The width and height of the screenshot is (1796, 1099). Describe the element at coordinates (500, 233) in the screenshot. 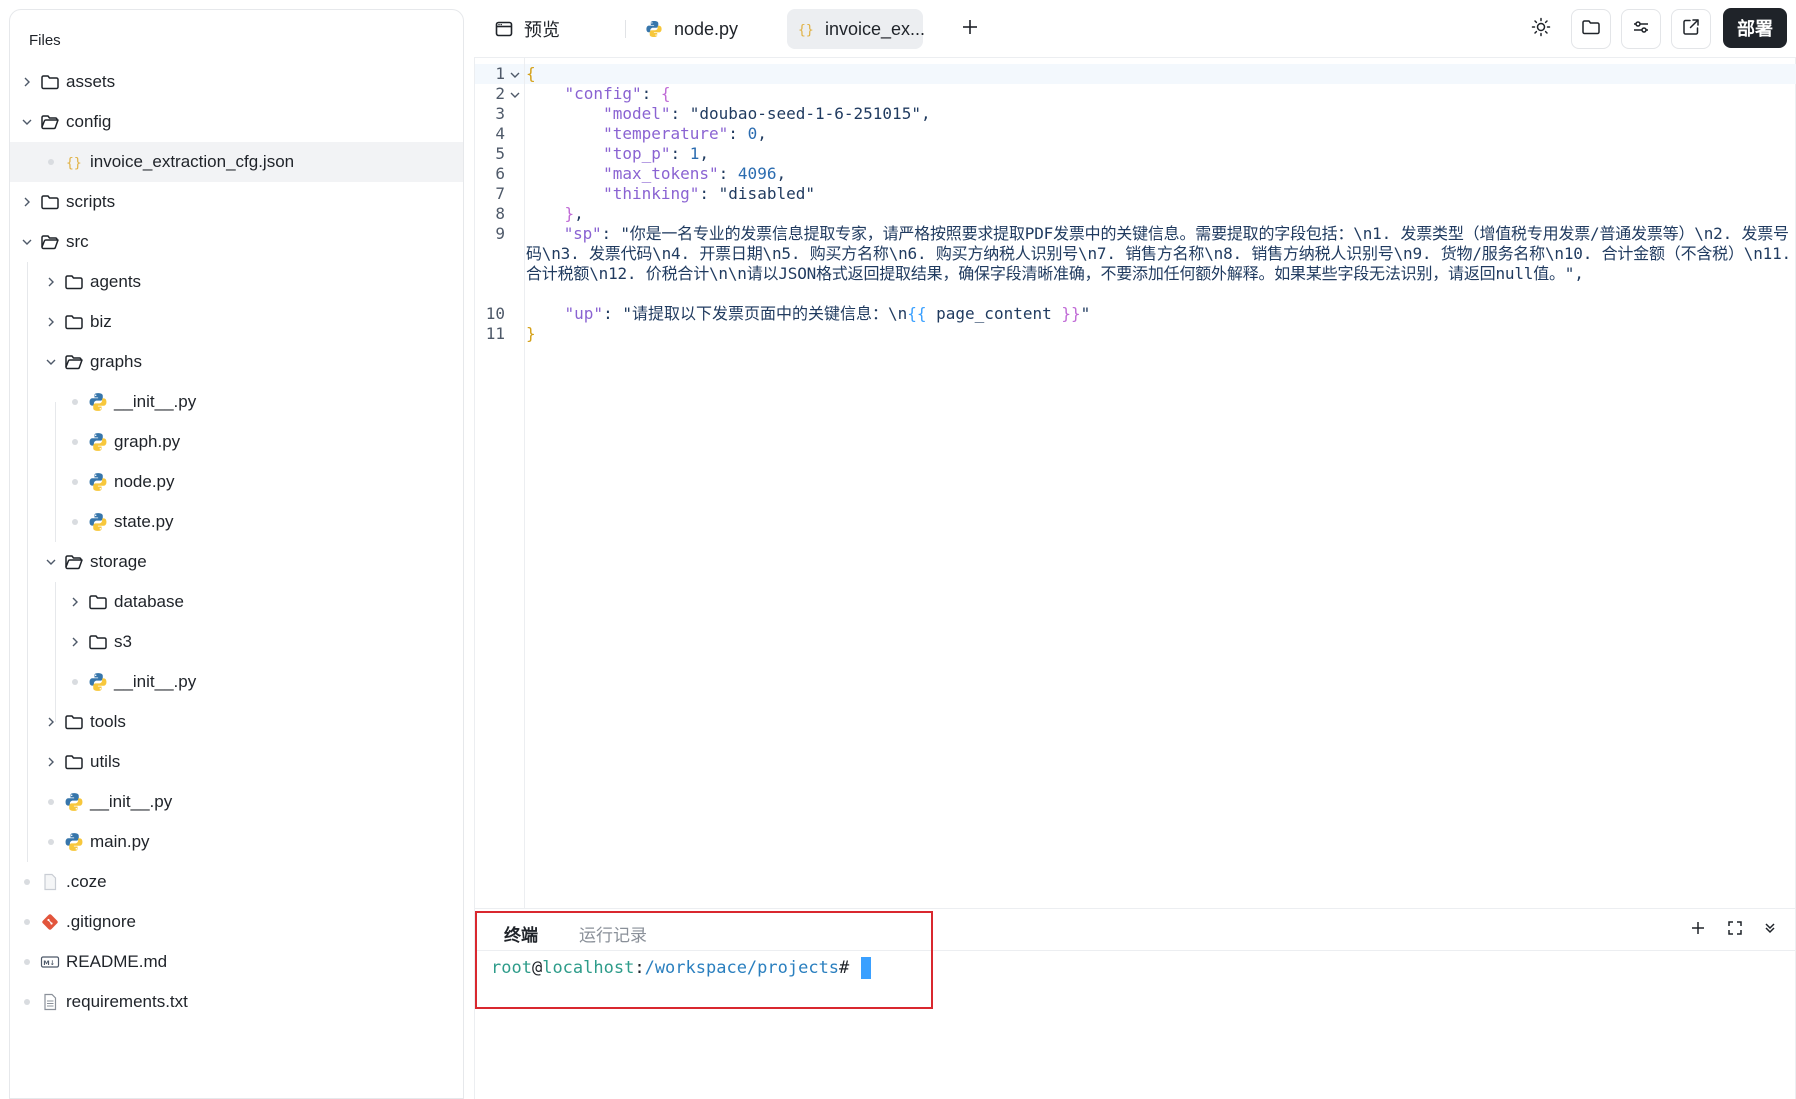

I see `line-number: 9` at that location.